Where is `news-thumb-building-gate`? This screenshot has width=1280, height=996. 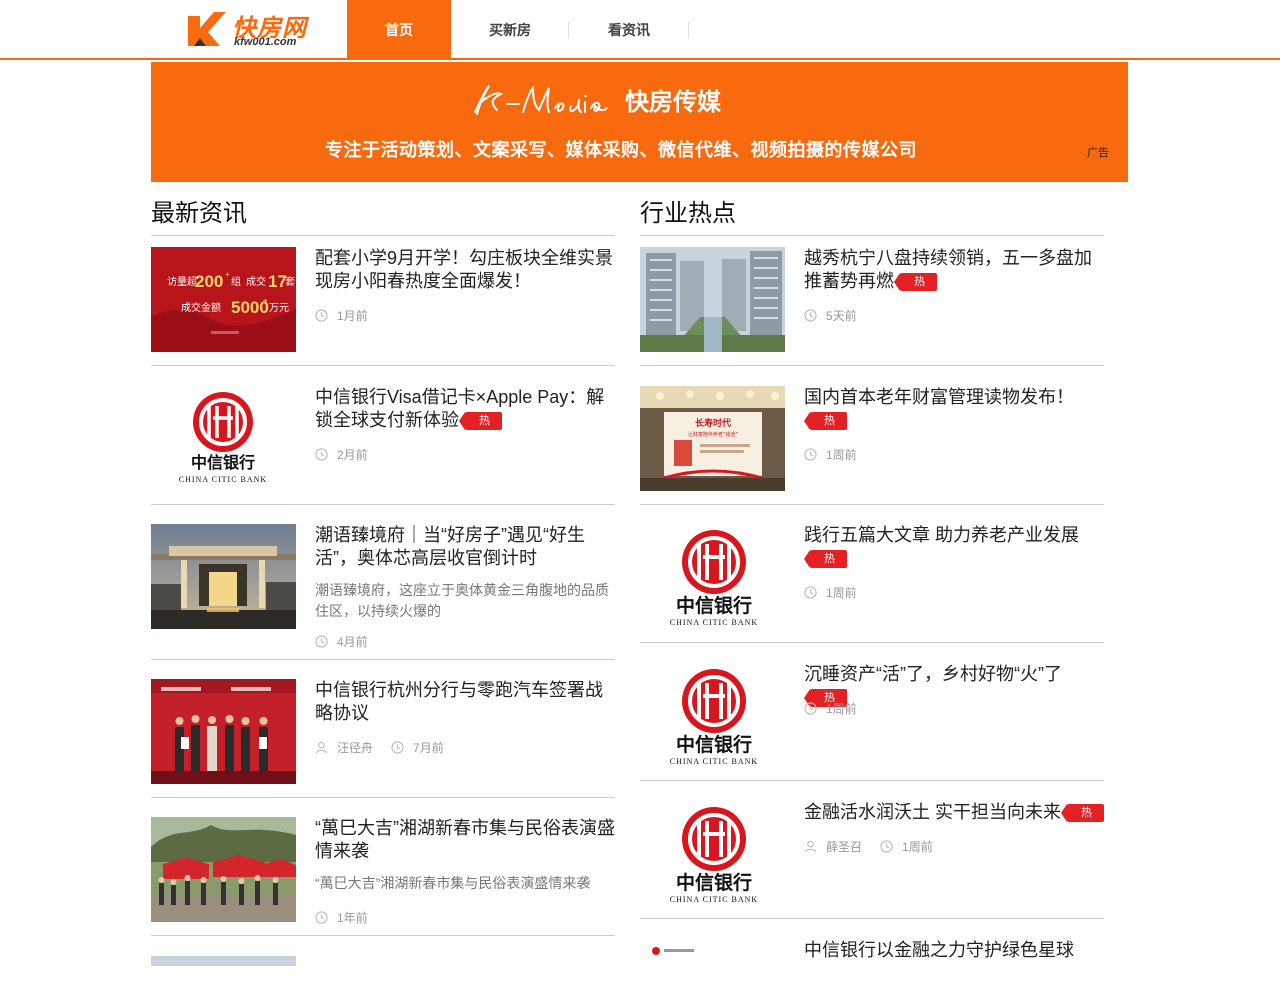
news-thumb-building-gate is located at coordinates (223, 576).